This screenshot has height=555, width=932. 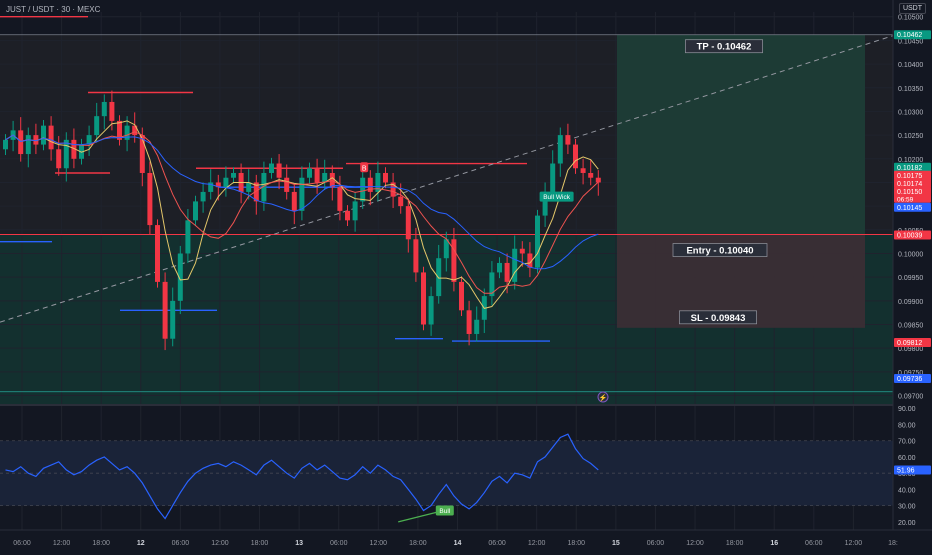 I want to click on take-profit-zone, so click(x=741, y=134).